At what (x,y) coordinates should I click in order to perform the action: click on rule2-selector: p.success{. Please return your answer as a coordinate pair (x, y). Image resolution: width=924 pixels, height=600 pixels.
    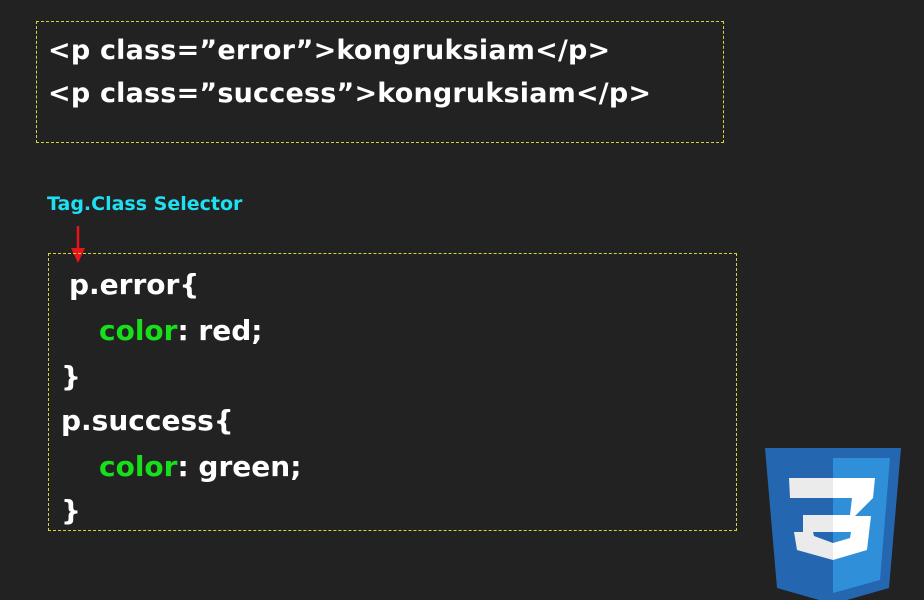
    Looking at the image, I should click on (147, 420).